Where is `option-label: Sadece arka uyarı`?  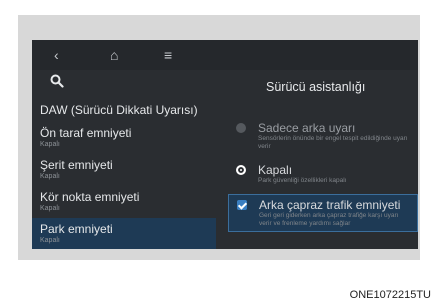
option-label: Sadece arka uyarı is located at coordinates (307, 128).